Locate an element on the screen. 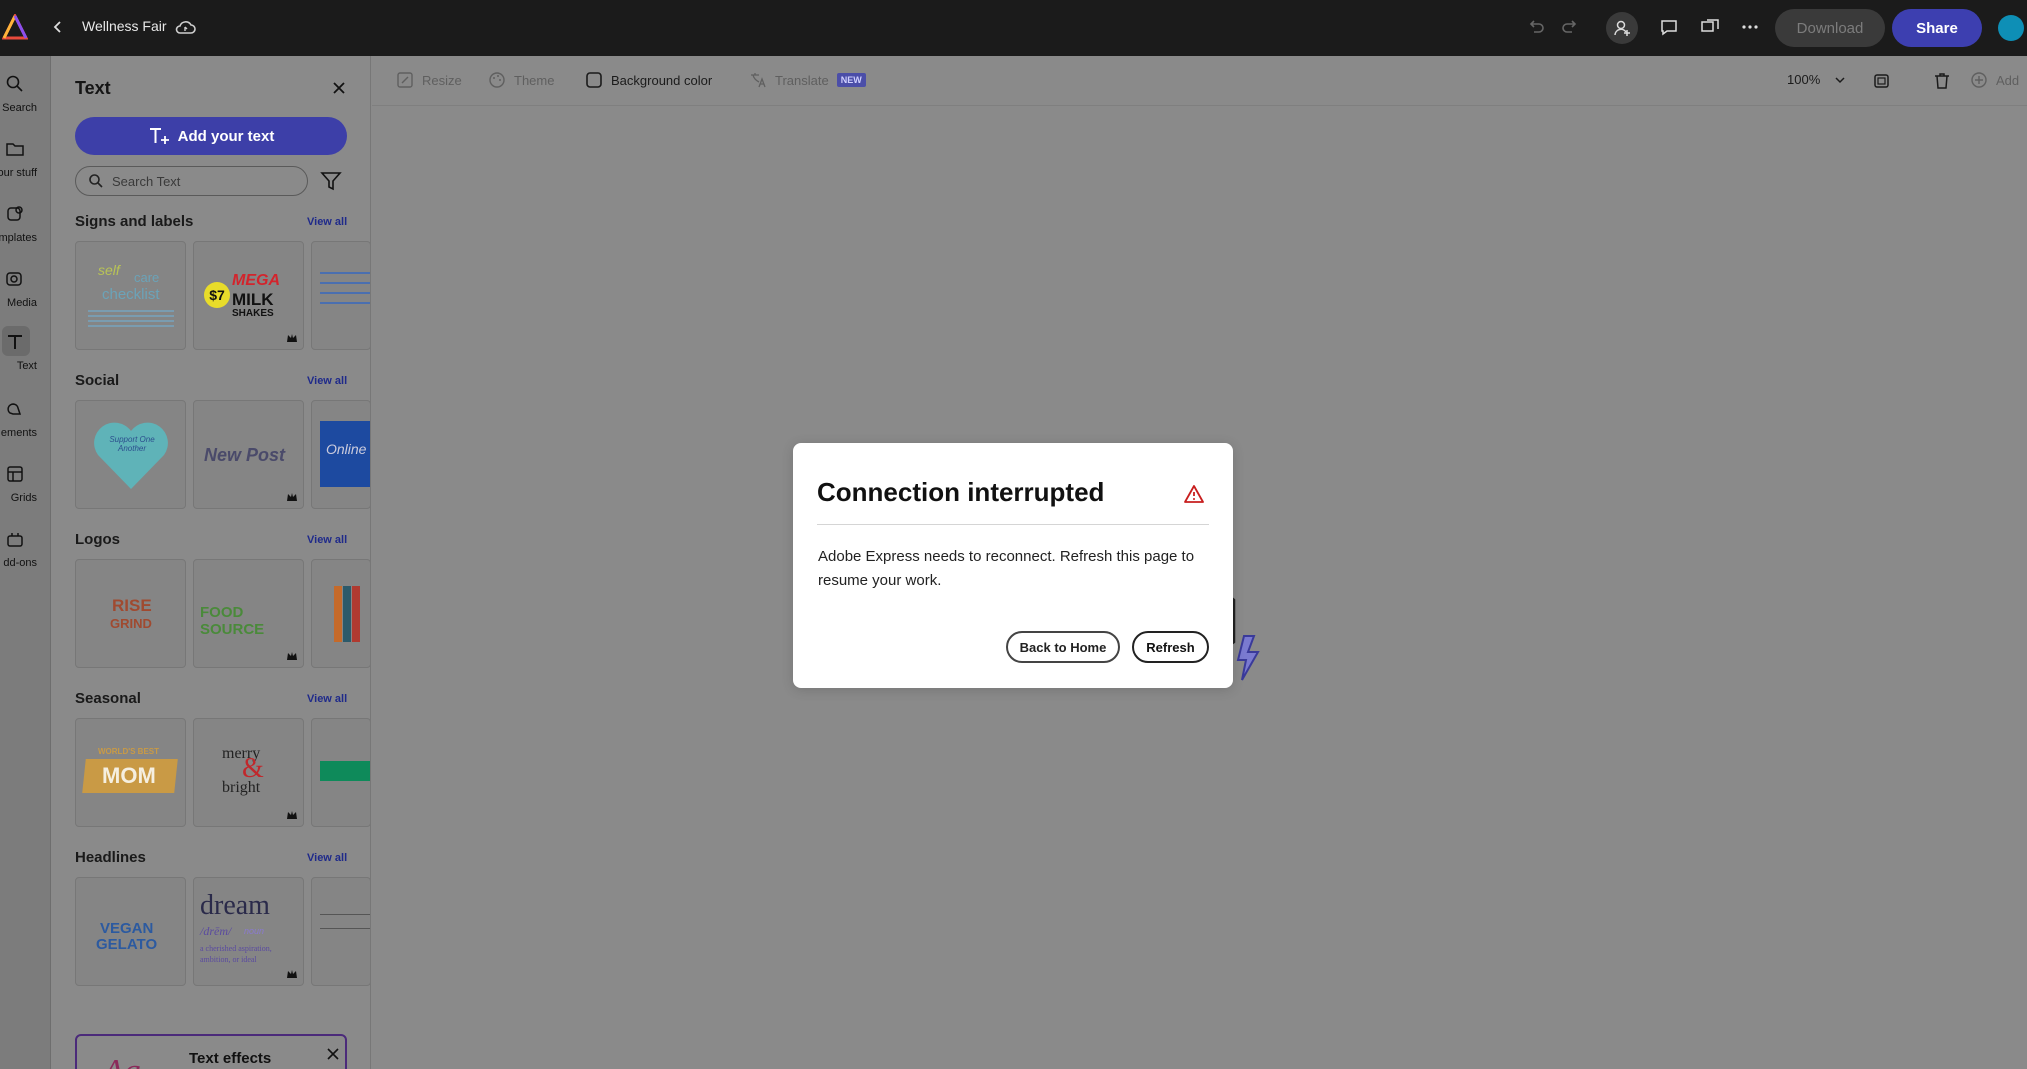 The image size is (2027, 1069). warning-icon is located at coordinates (1194, 494).